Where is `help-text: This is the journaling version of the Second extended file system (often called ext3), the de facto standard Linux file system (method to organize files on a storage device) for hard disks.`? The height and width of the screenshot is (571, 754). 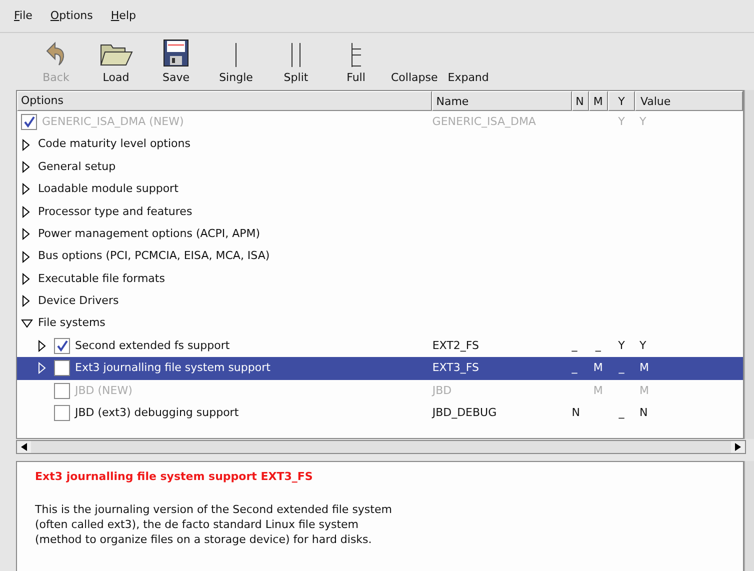
help-text: This is the journaling version of the Second extended file system (often called ext3), the de facto standard Linux file system (method to organize files on a storage device) for hard disks. is located at coordinates (214, 524).